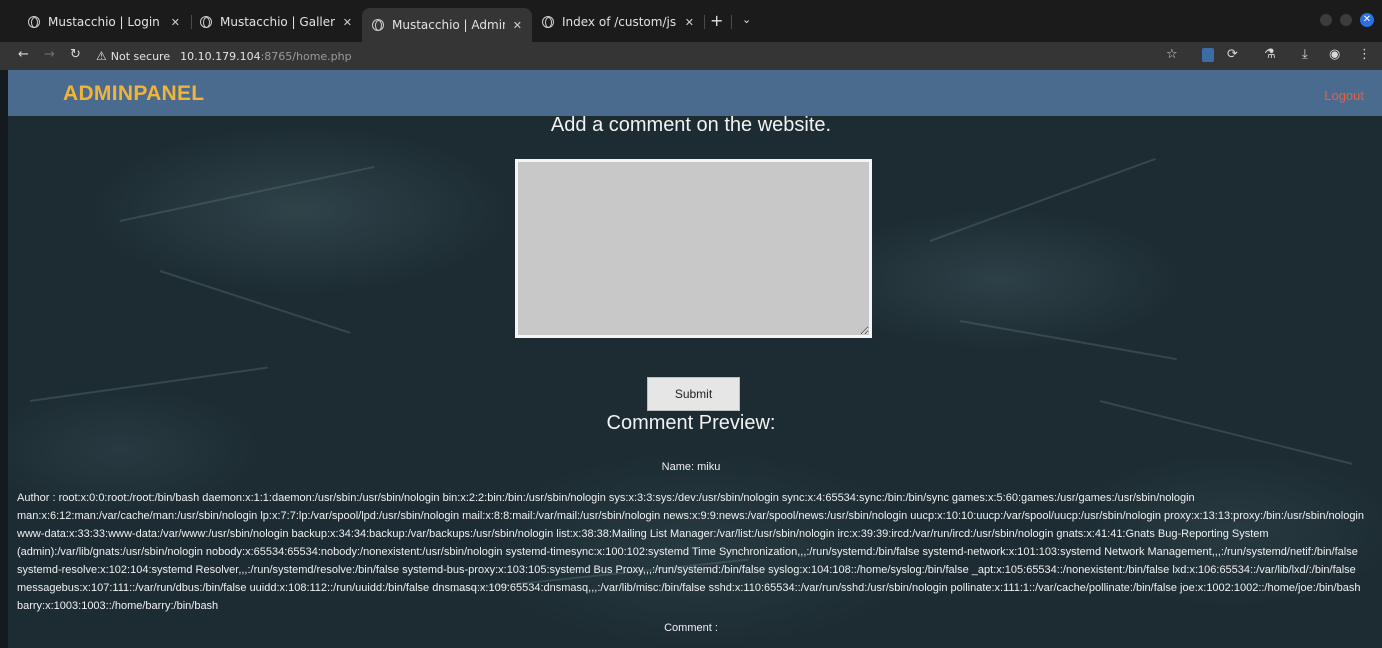 The height and width of the screenshot is (648, 1382). Describe the element at coordinates (626, 56) in the screenshot. I see `address-bar: ⚠ Not secure 10.10.179.104:8765/home.php` at that location.